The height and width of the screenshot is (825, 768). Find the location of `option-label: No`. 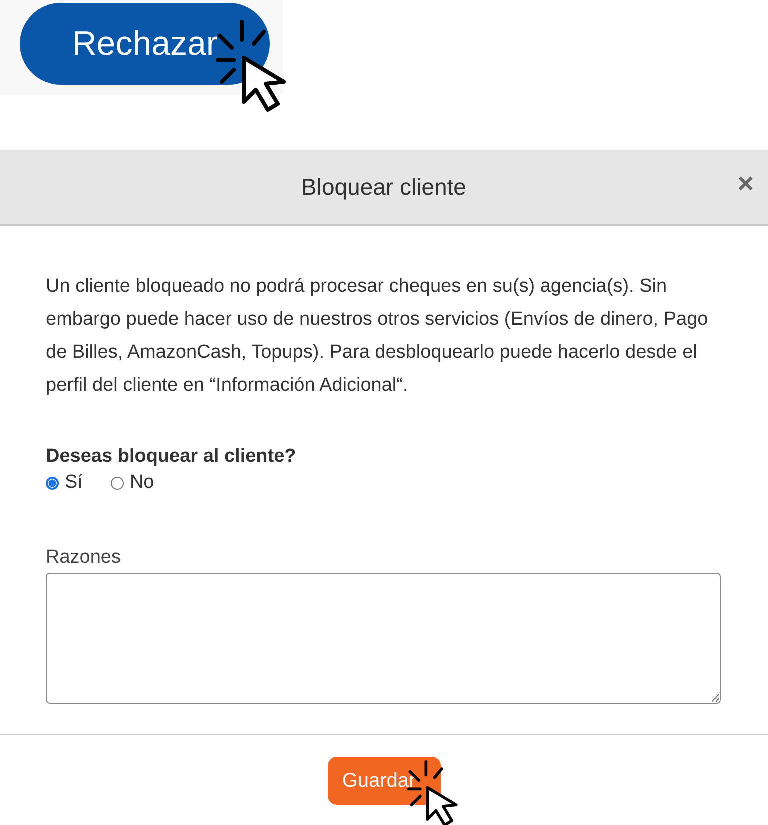

option-label: No is located at coordinates (142, 483).